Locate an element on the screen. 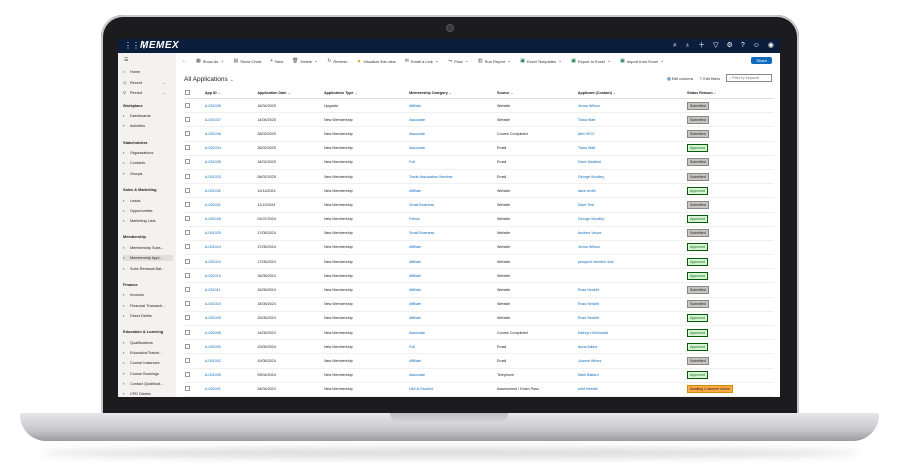 This screenshot has height=463, width=899. record-link: Kathryn McDonald is located at coordinates (593, 333).